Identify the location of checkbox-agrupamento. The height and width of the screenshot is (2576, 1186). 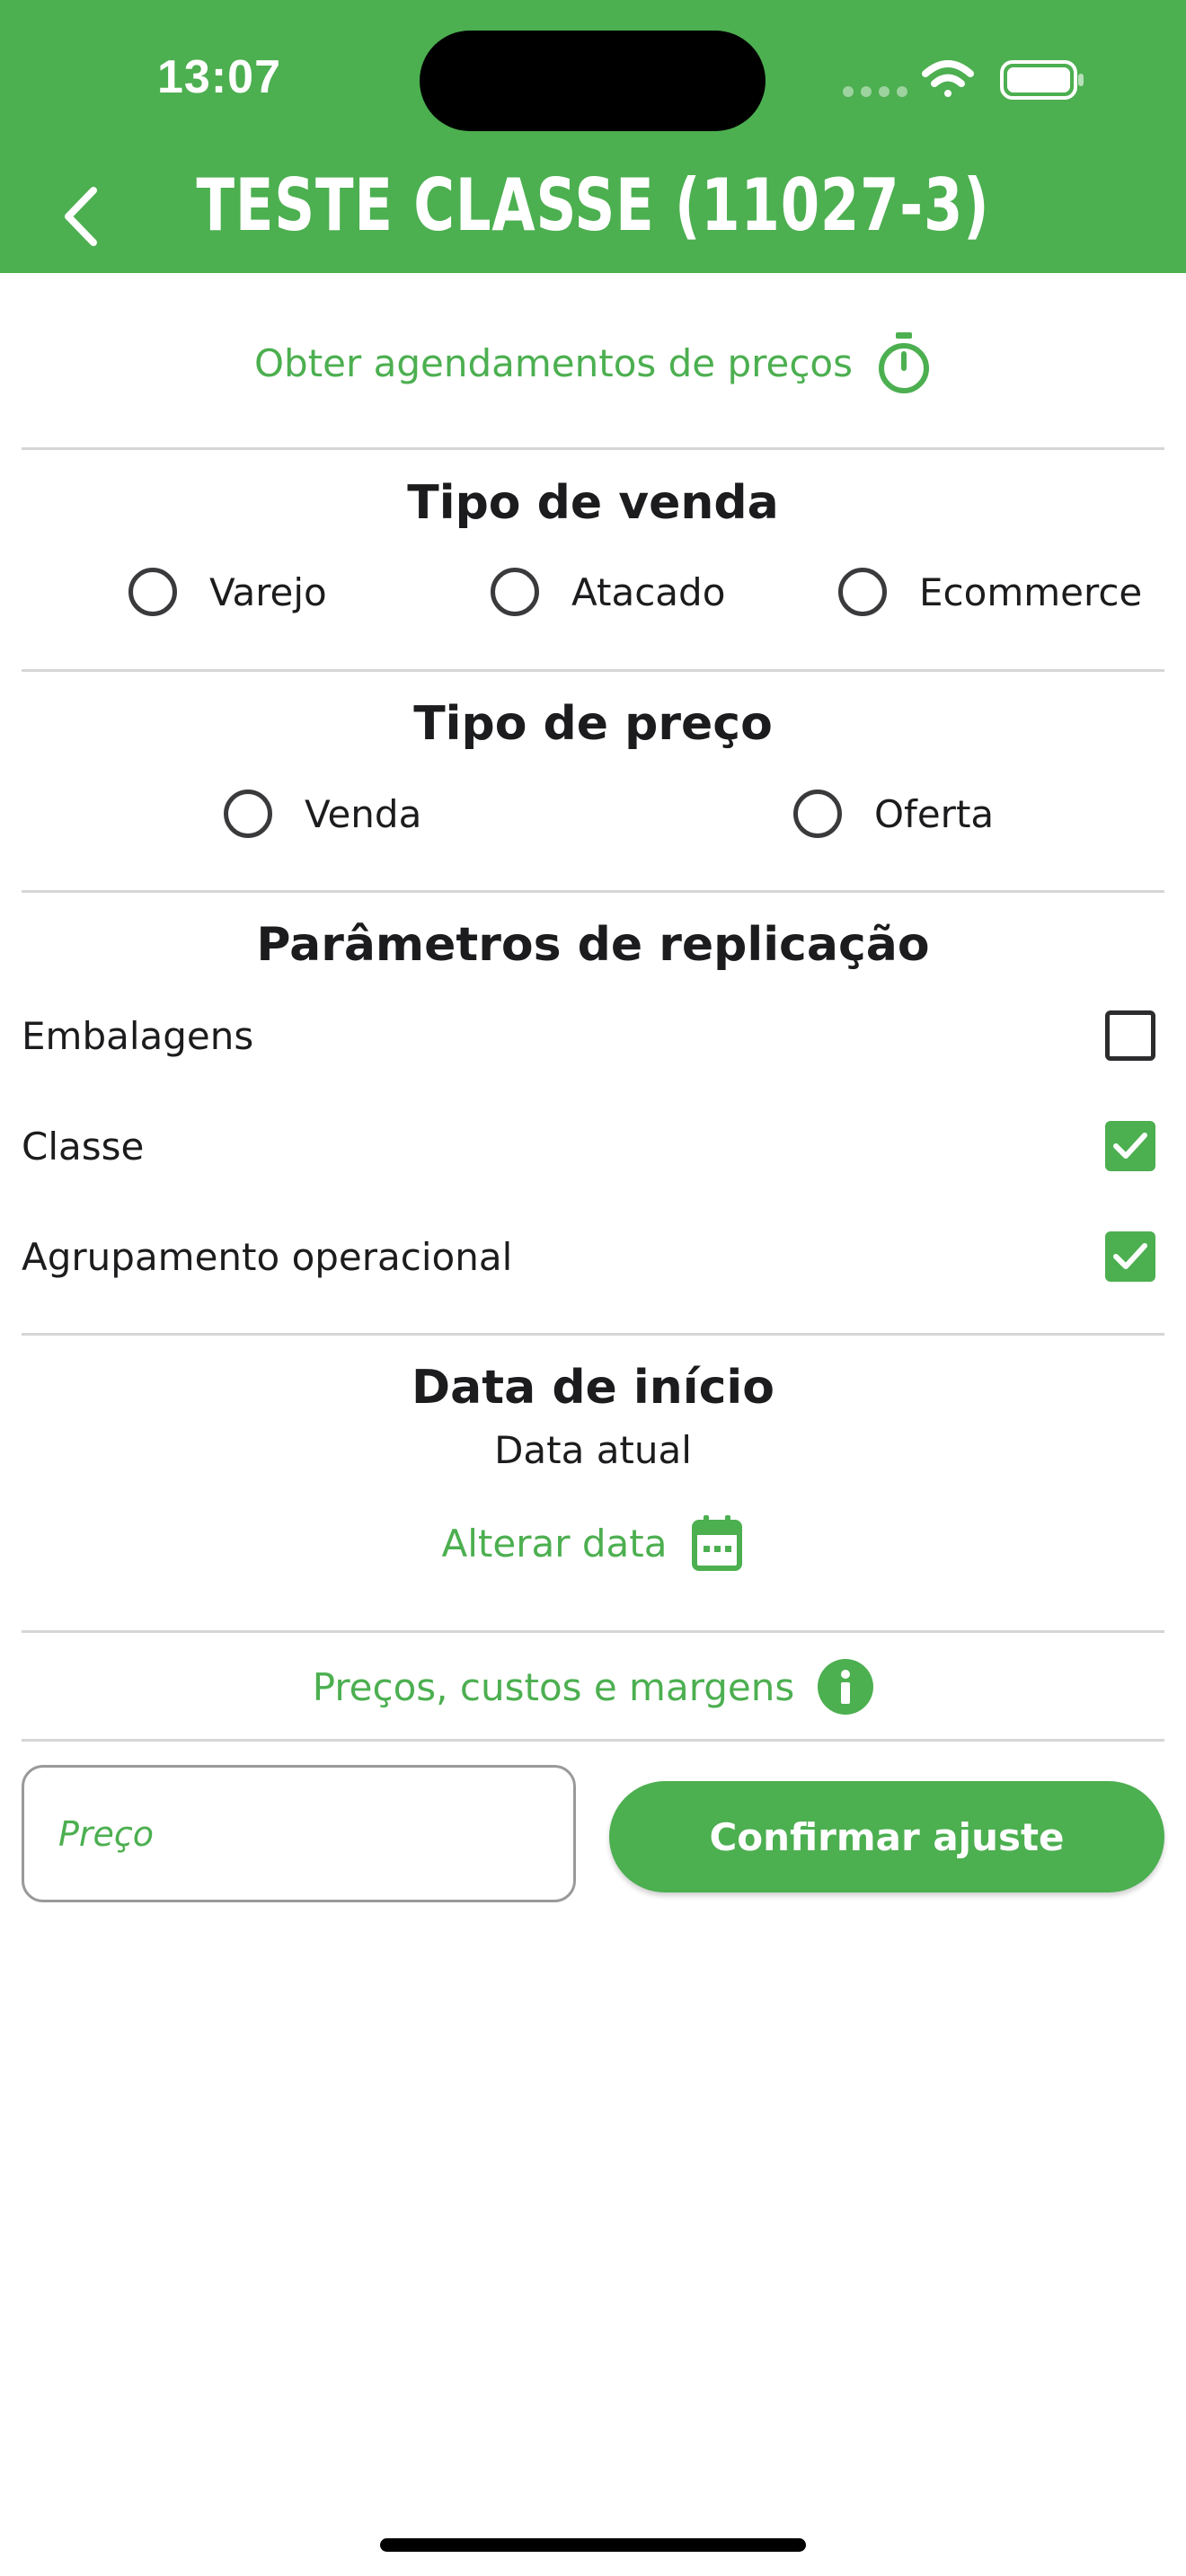
(1130, 1256).